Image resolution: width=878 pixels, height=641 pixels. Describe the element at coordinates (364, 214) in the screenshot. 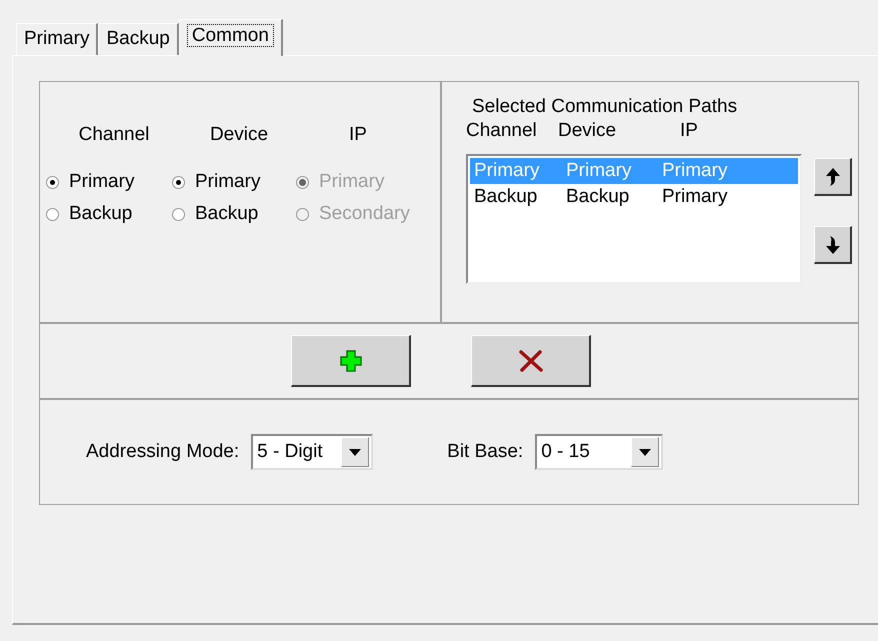

I see `radio-label: Secondary` at that location.